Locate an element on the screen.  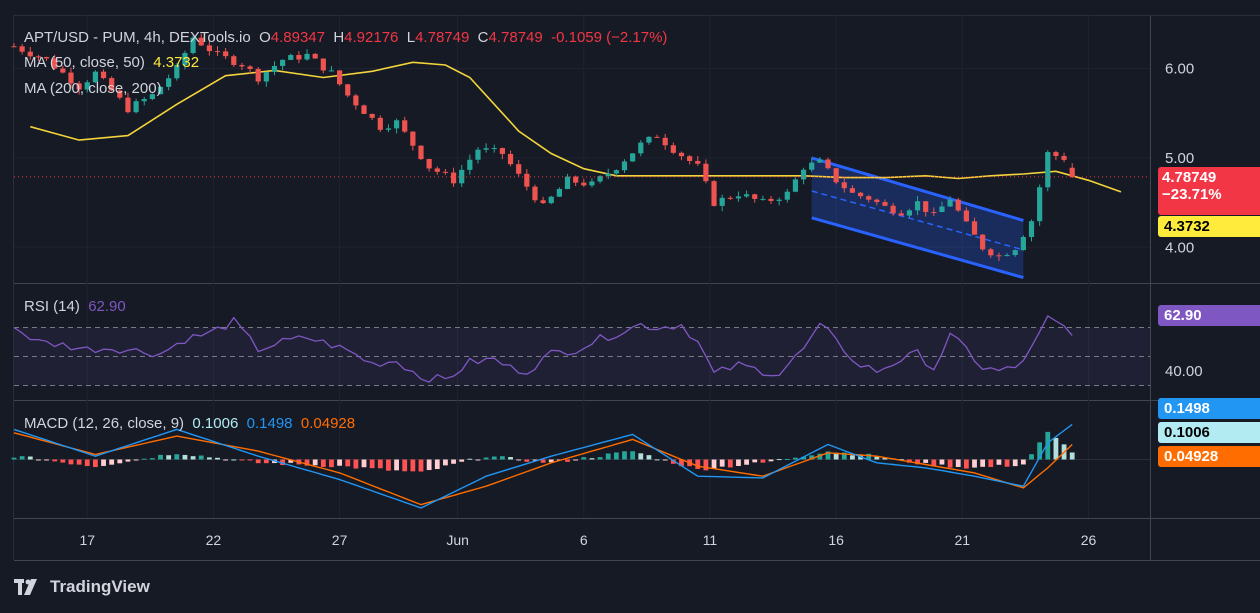
rsi-legend: RSI (14) 62.90 is located at coordinates (75, 306).